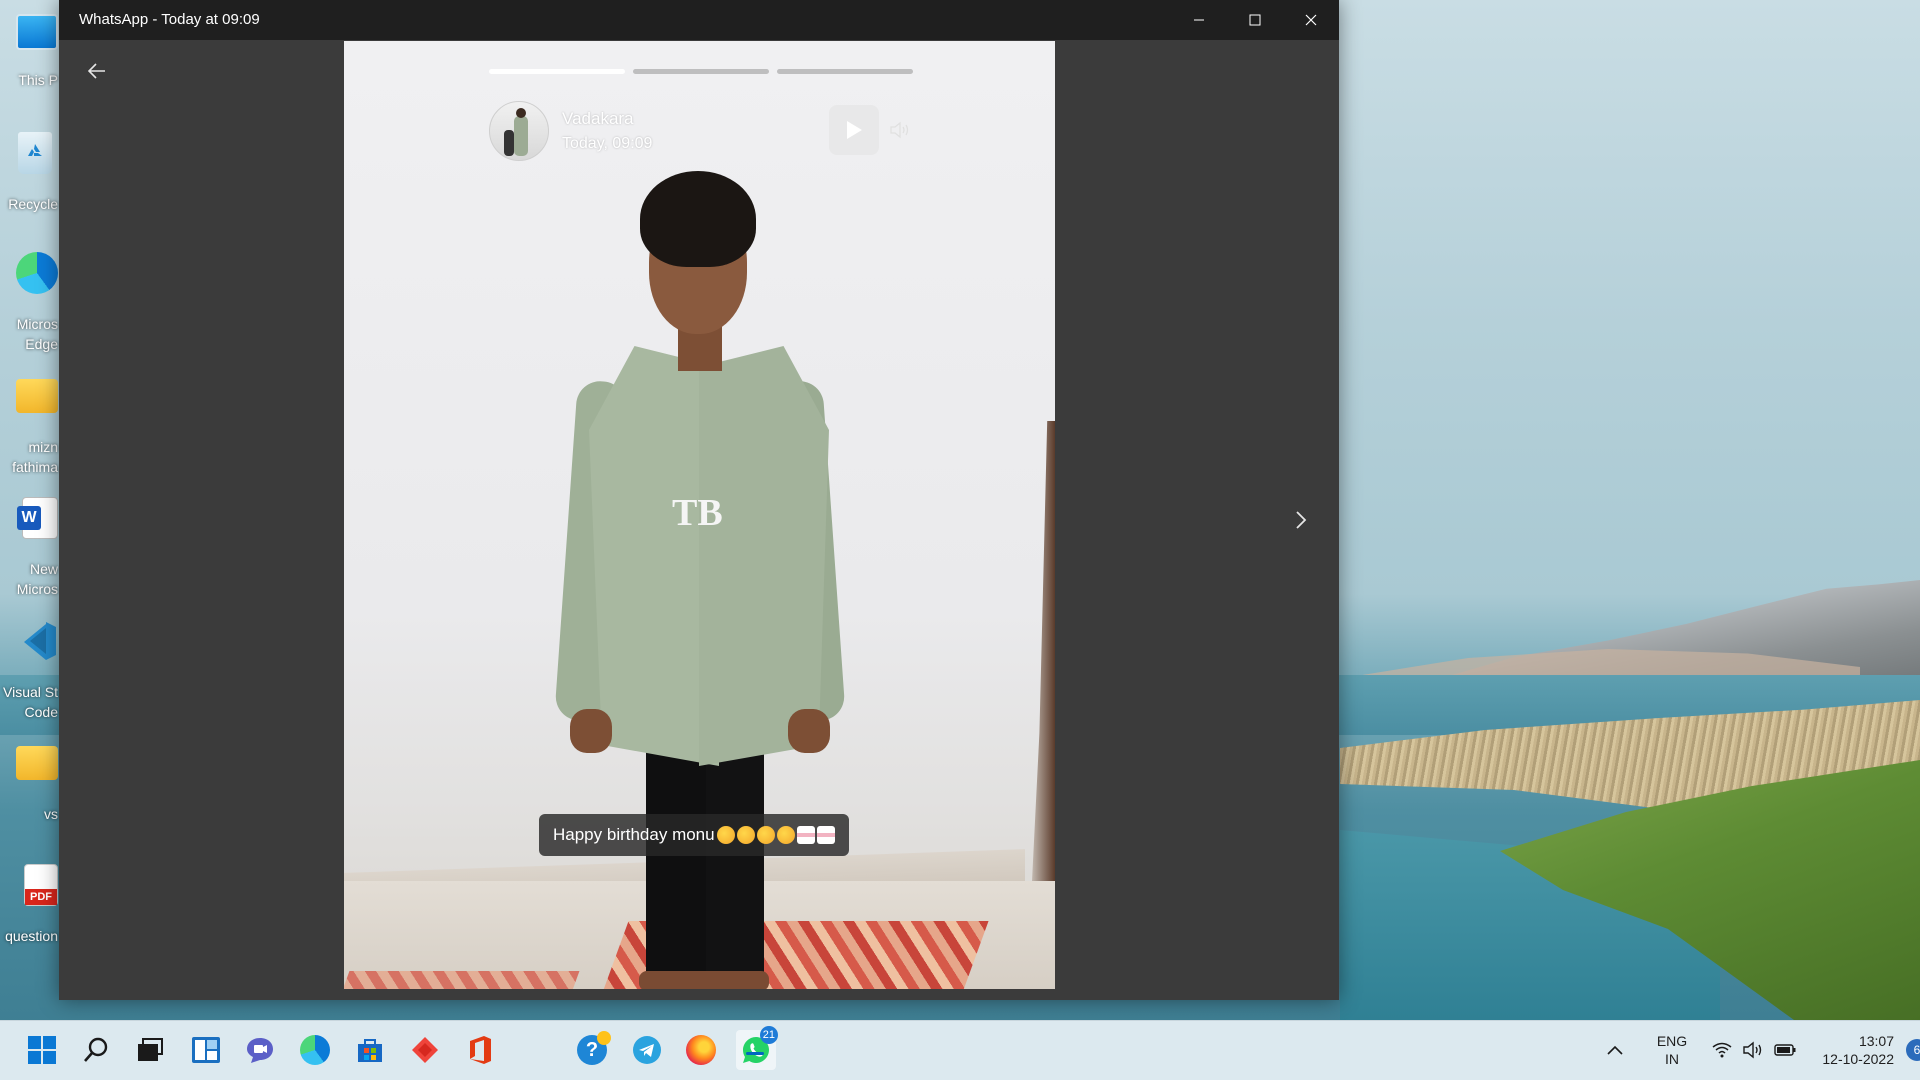  What do you see at coordinates (31, 936) in the screenshot?
I see `desktop-icon-label: question` at bounding box center [31, 936].